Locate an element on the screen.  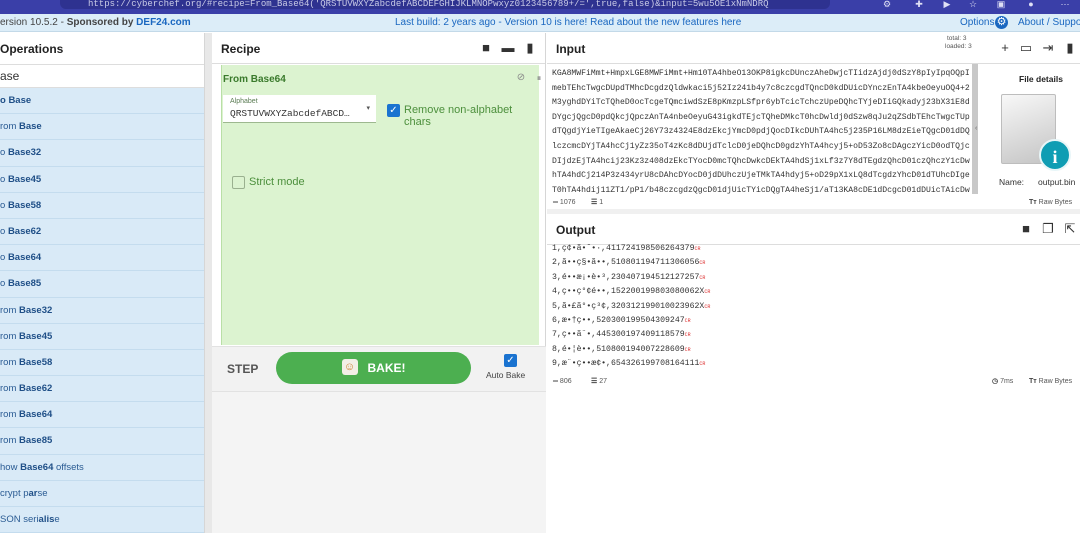
operation-item: rom Base64 is located at coordinates (102, 415).